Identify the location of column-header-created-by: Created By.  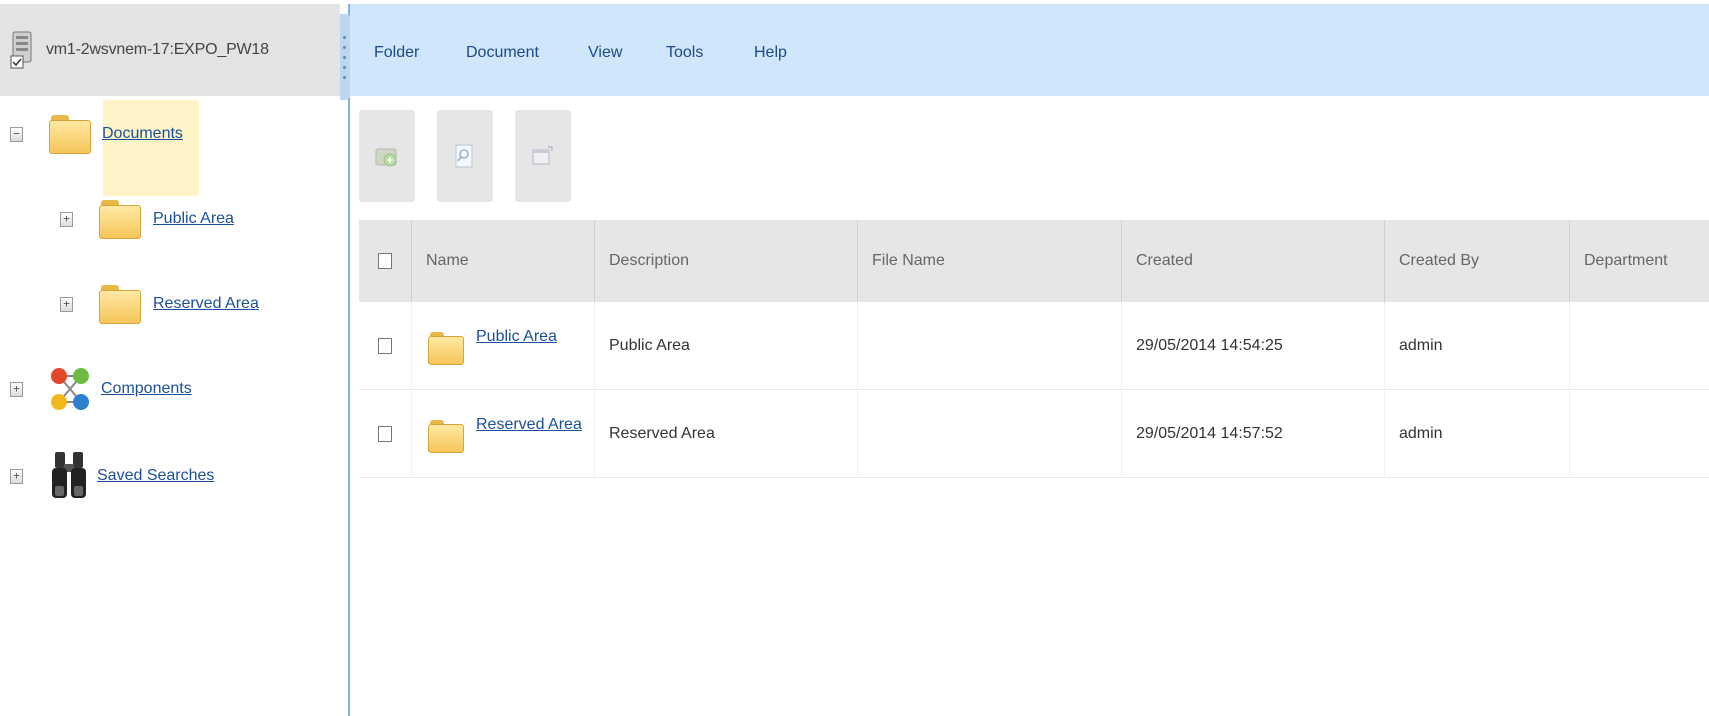
(1477, 261).